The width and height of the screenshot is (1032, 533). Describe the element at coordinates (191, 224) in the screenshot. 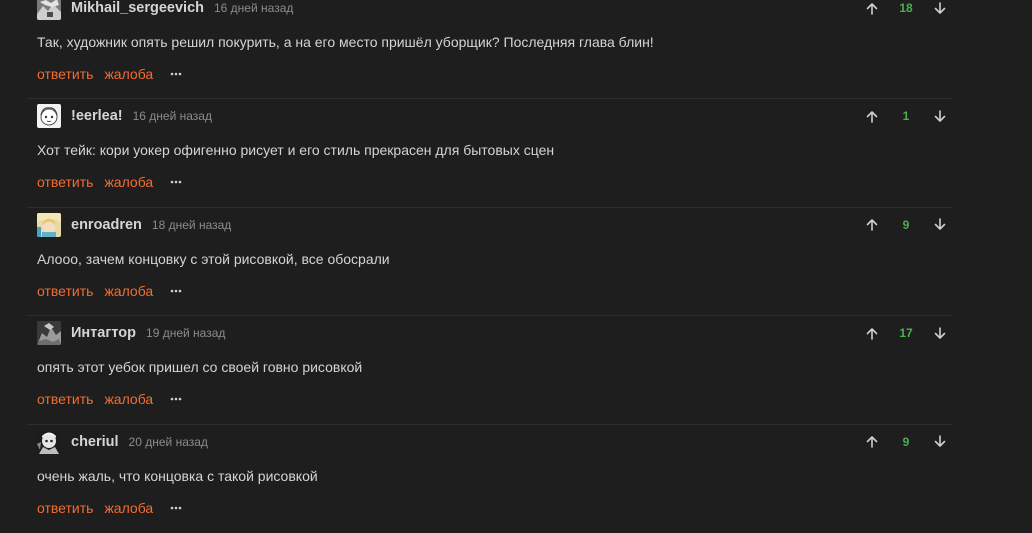

I see `timestamp: 18 дней назад` at that location.